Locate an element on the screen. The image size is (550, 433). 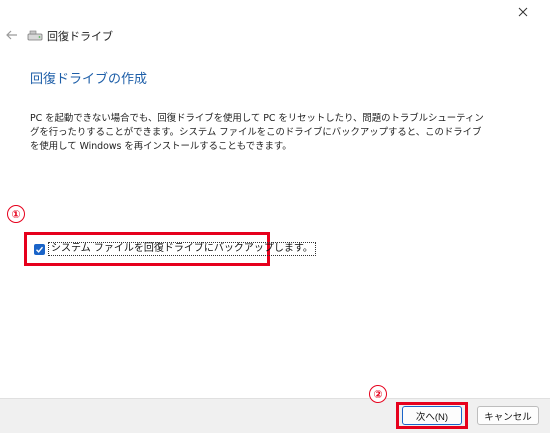
window-title: 回復ドライブ is located at coordinates (80, 36).